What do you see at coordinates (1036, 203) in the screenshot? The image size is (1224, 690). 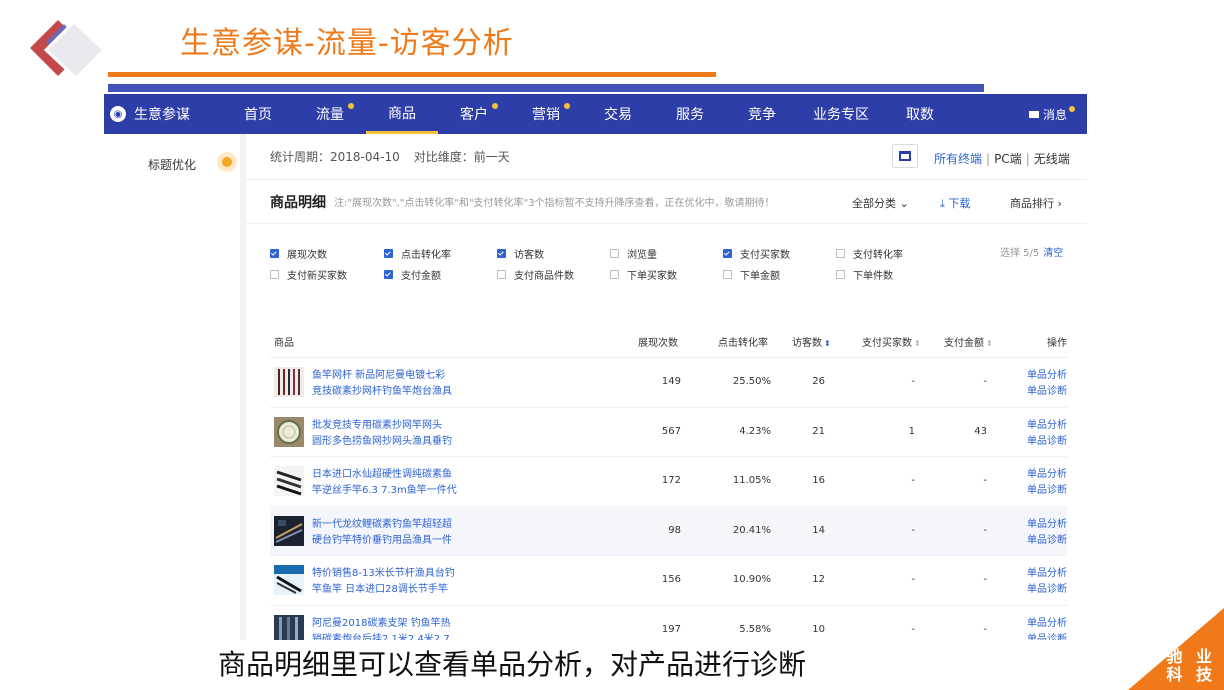 I see `product-rank-link: 商品排行 ›` at bounding box center [1036, 203].